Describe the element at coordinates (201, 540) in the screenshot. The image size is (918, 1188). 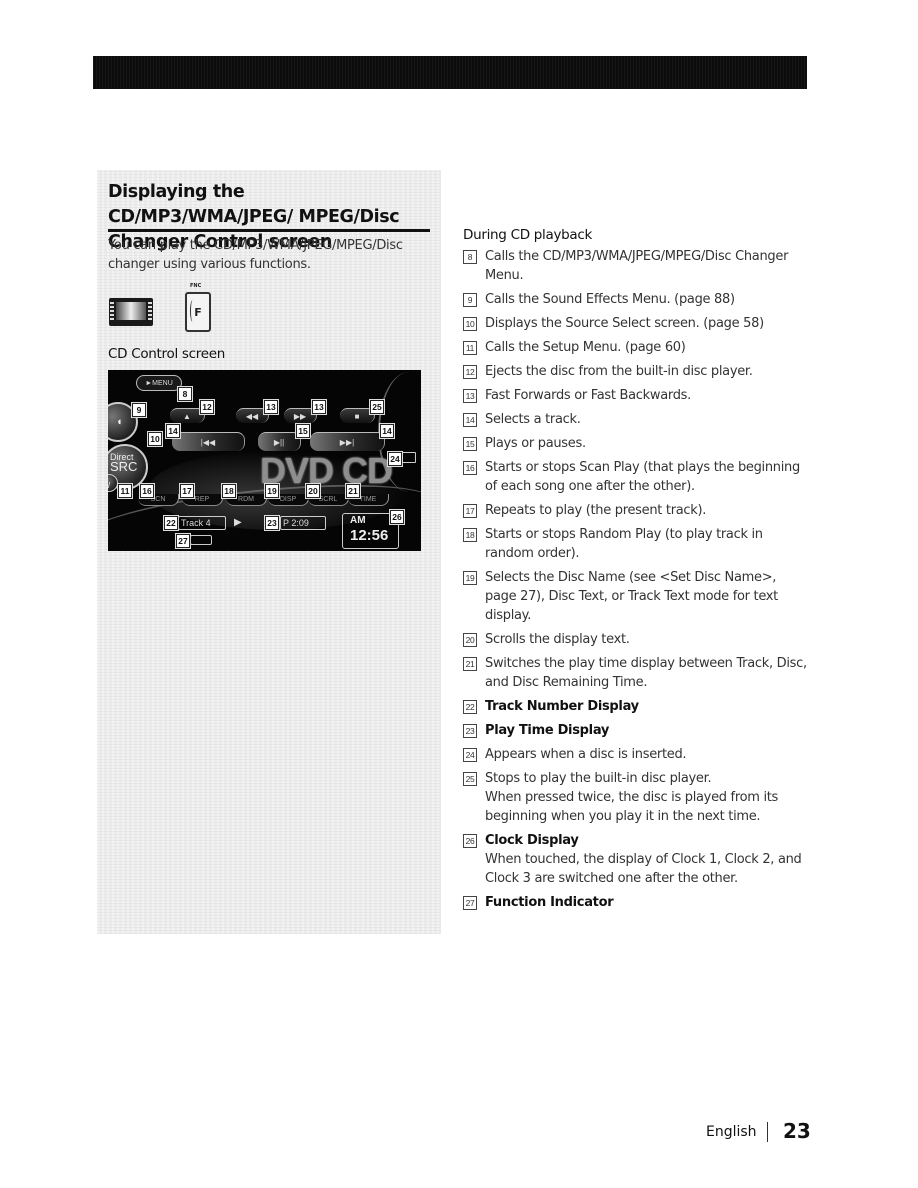
I see `function-indicator` at that location.